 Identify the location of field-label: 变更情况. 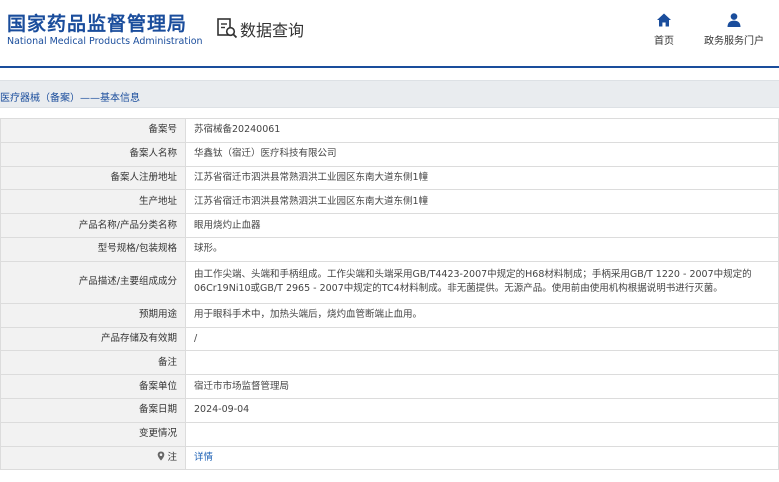
(93, 434).